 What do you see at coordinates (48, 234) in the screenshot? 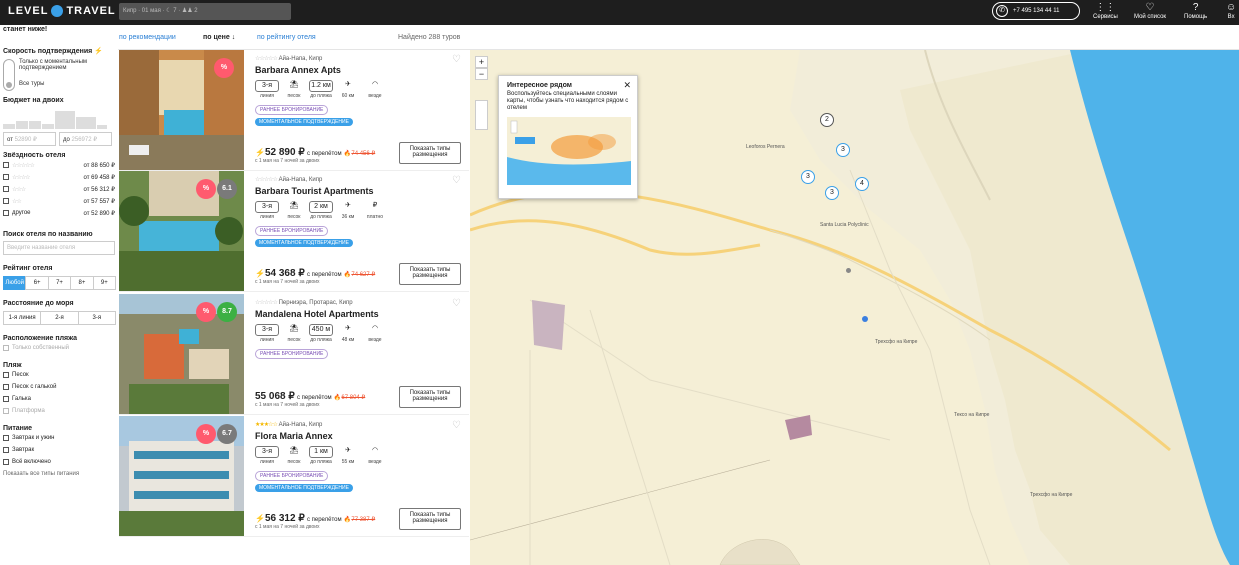
I see `filter-title-hotel-search: Поиск отеля по названию` at bounding box center [48, 234].